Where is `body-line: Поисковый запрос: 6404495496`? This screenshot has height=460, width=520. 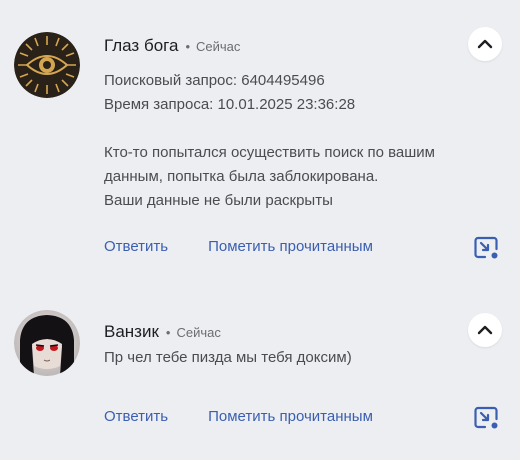 body-line: Поисковый запрос: 6404495496 is located at coordinates (214, 80).